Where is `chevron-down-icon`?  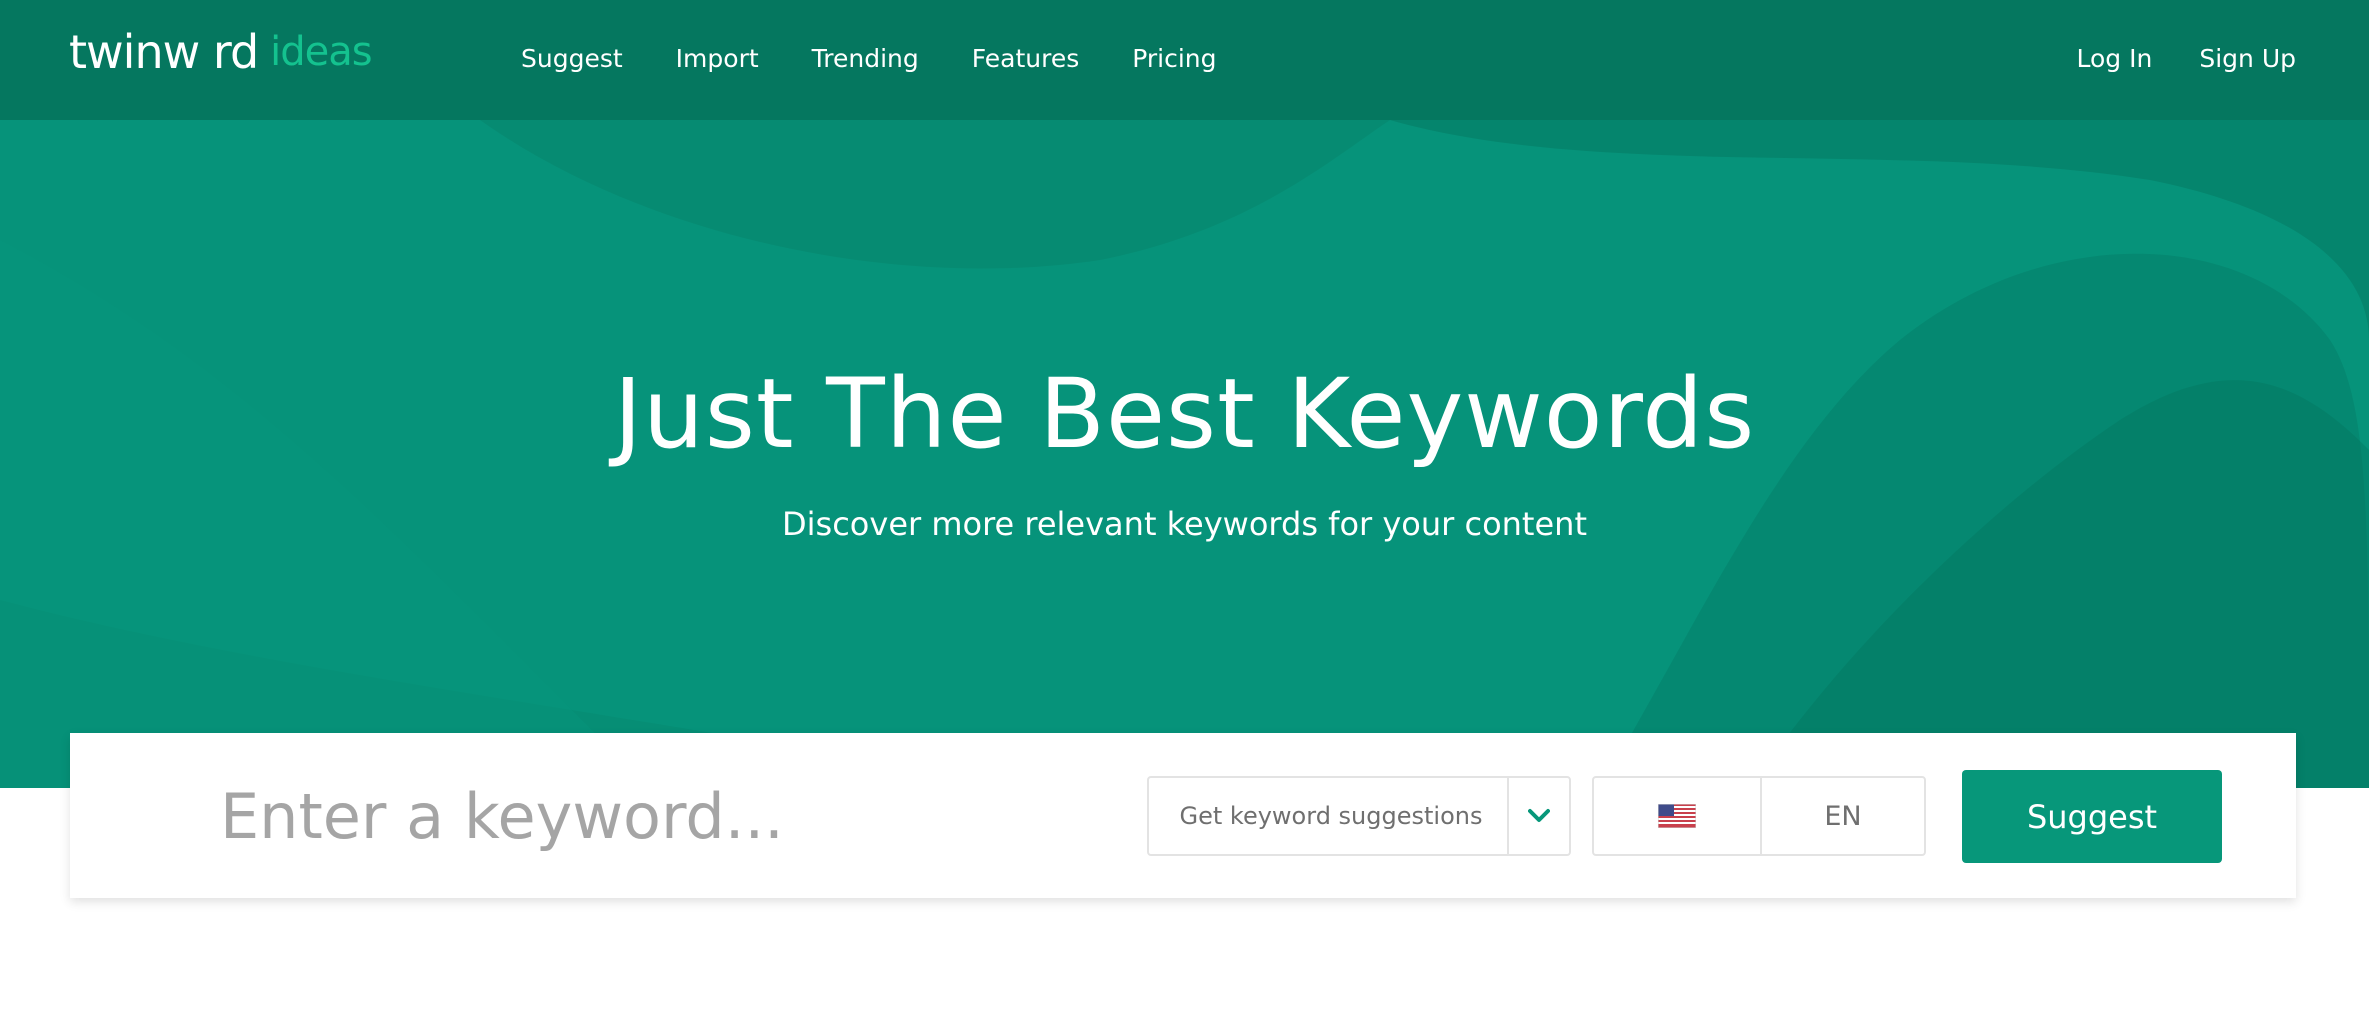
chevron-down-icon is located at coordinates (1538, 816).